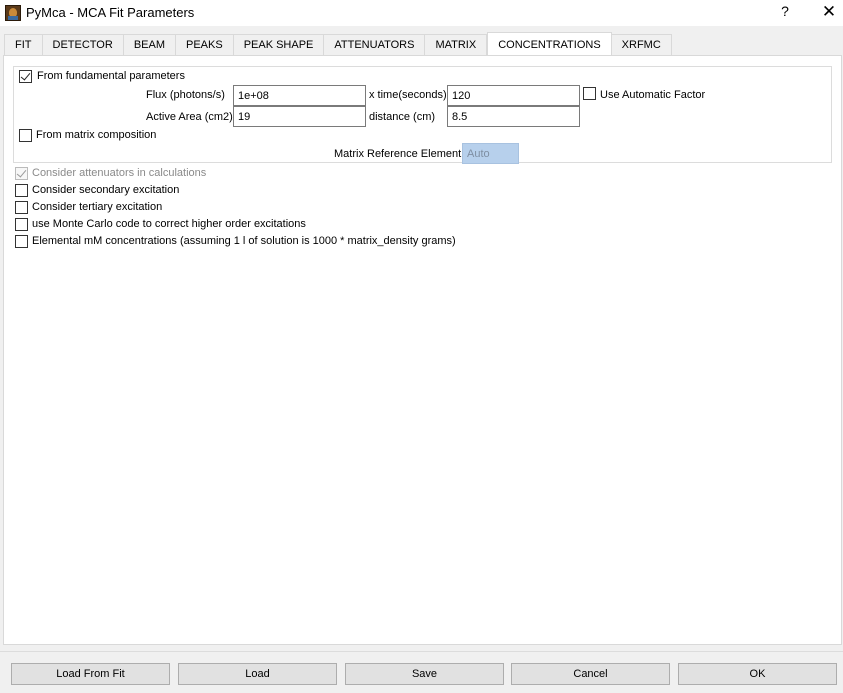 Image resolution: width=843 pixels, height=693 pixels. I want to click on footer-divider, so click(421, 651).